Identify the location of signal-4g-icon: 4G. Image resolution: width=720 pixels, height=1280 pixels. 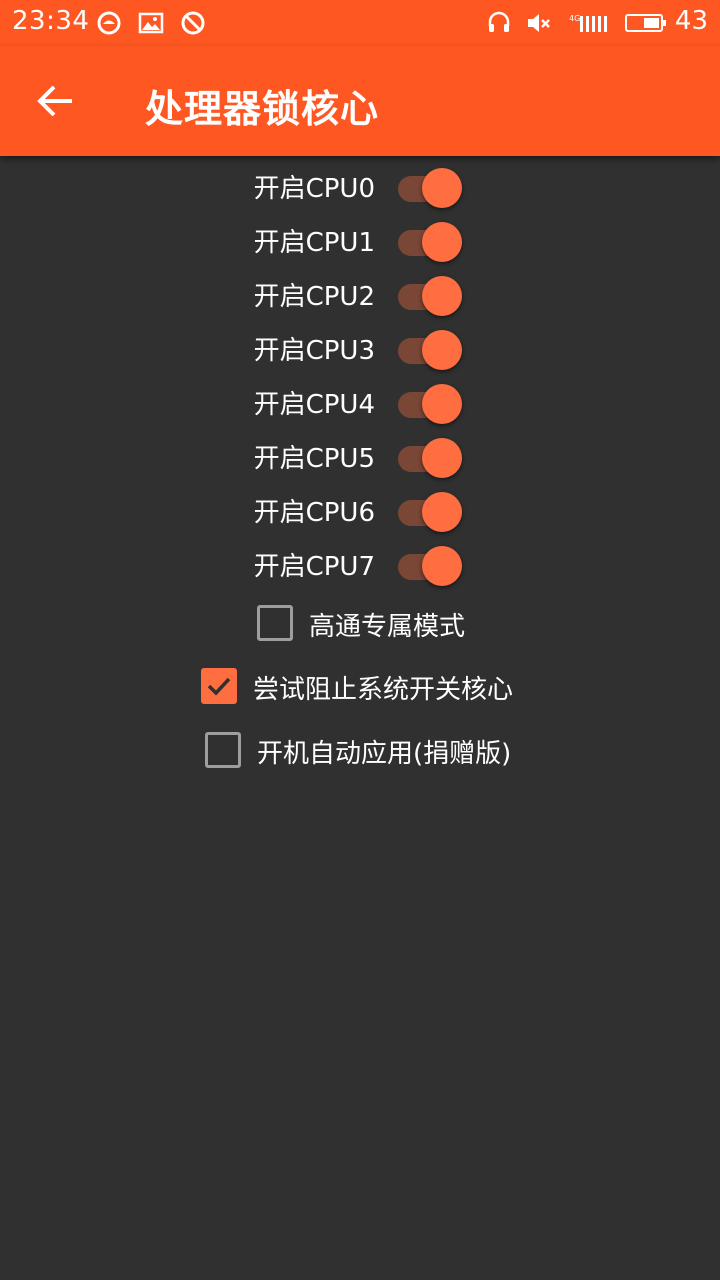
(590, 23).